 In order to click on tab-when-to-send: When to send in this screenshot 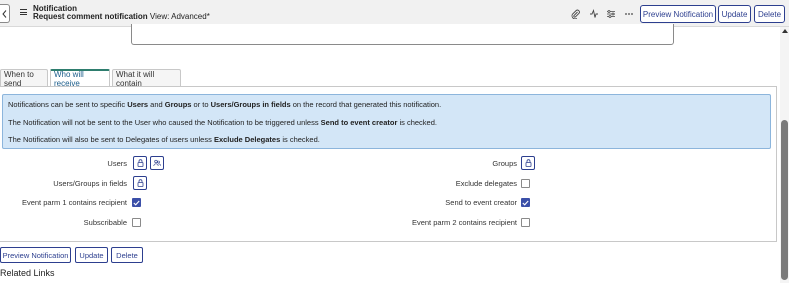, I will do `click(24, 78)`.